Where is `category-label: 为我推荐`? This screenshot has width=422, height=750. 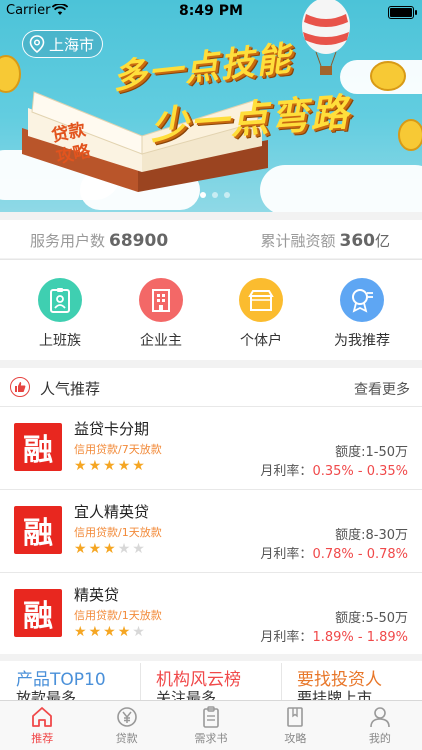 category-label: 为我推荐 is located at coordinates (362, 341).